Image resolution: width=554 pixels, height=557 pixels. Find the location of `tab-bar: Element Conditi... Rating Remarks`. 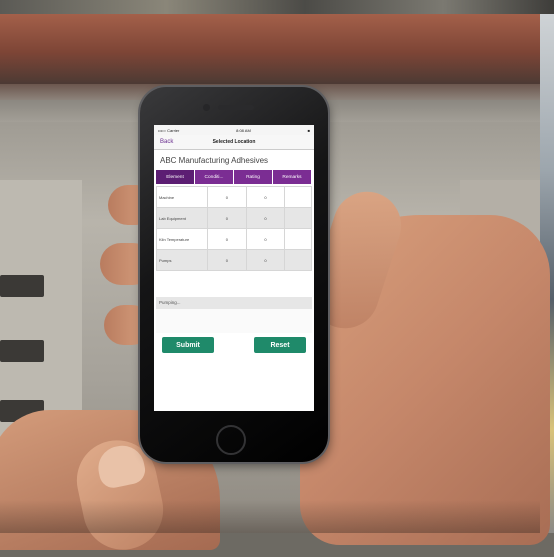

tab-bar: Element Conditi... Rating Remarks is located at coordinates (234, 177).